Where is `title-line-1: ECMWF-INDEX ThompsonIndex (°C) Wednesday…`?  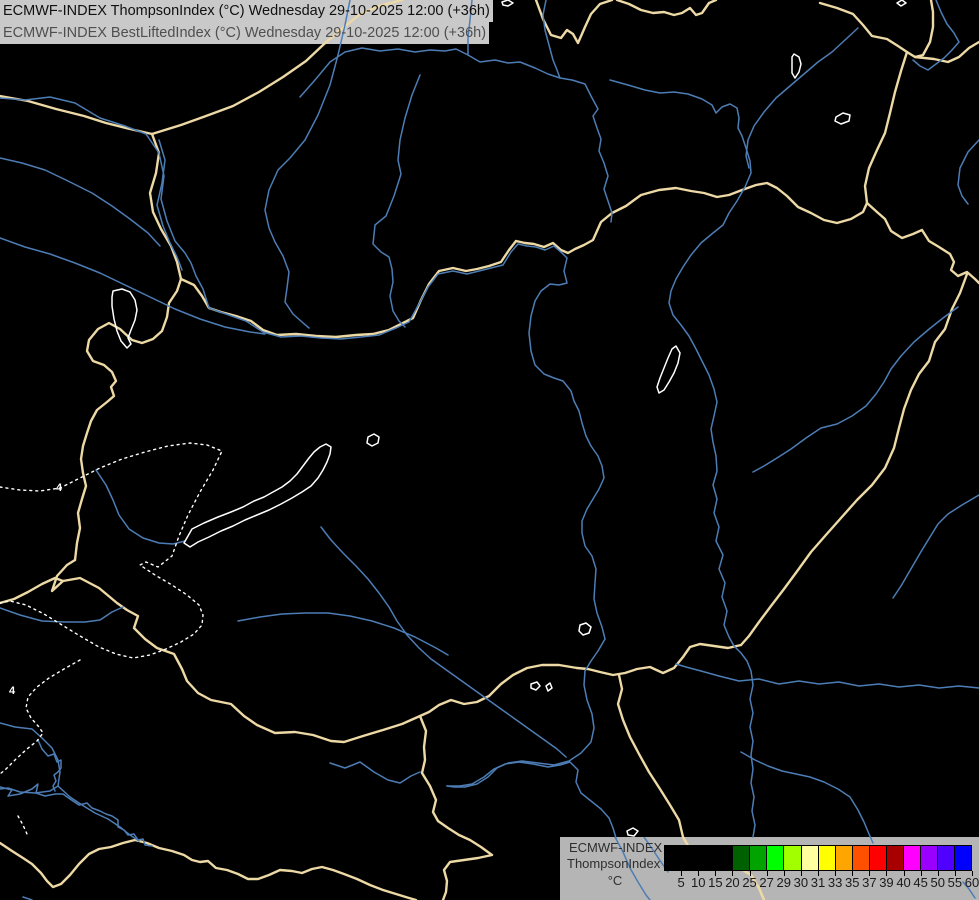 title-line-1: ECMWF-INDEX ThompsonIndex (°C) Wednesday… is located at coordinates (246, 11).